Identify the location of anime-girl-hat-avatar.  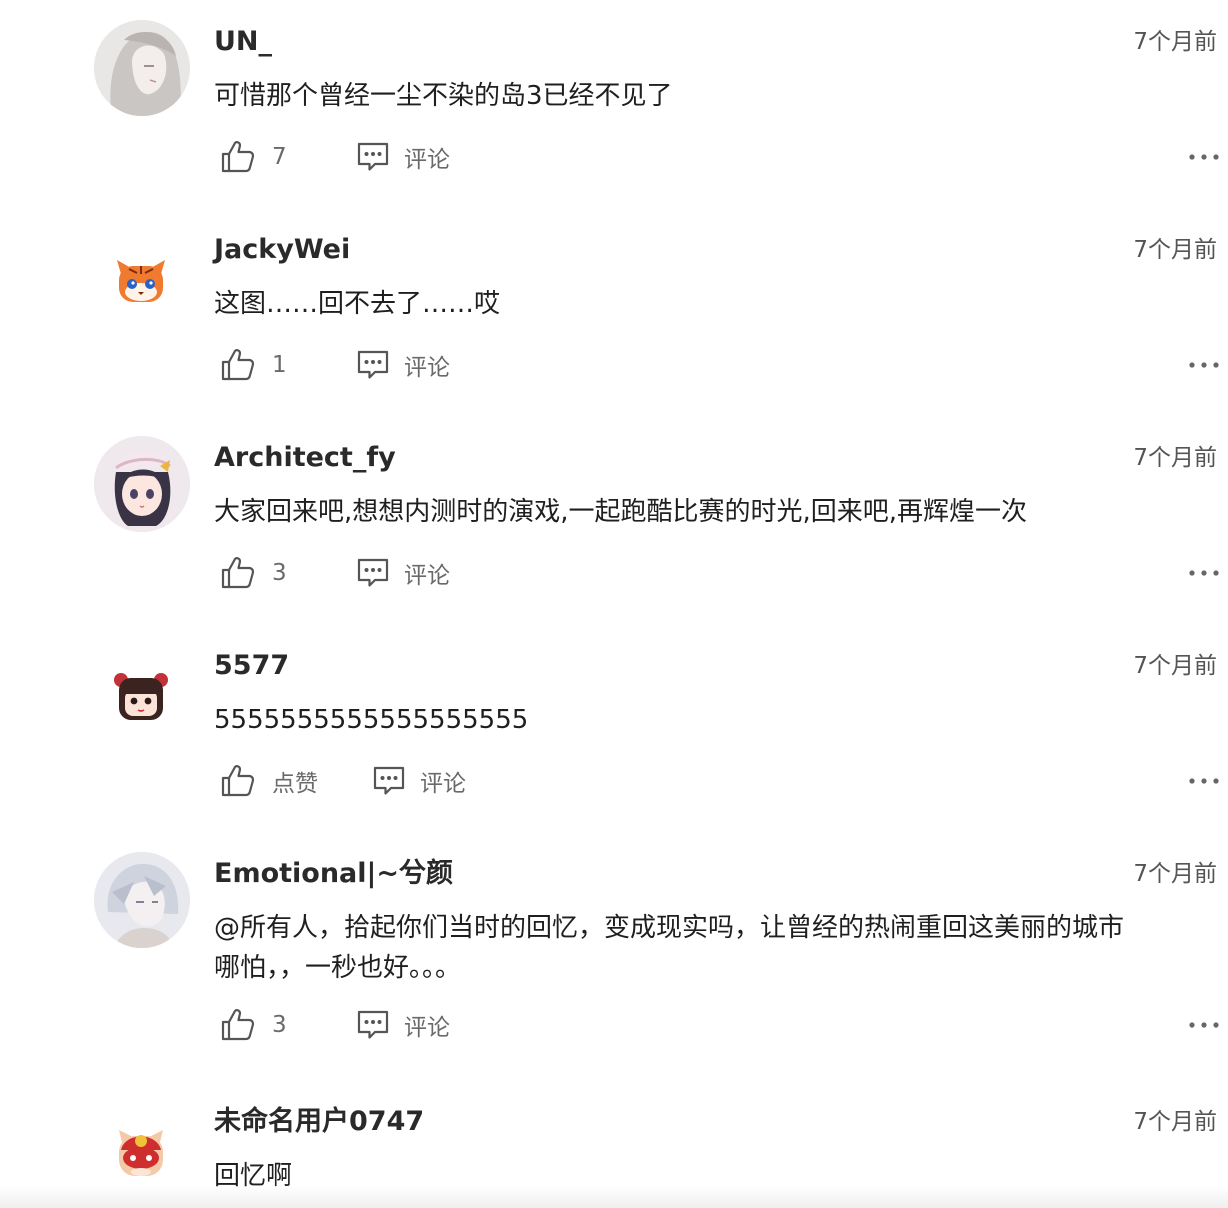
(142, 484).